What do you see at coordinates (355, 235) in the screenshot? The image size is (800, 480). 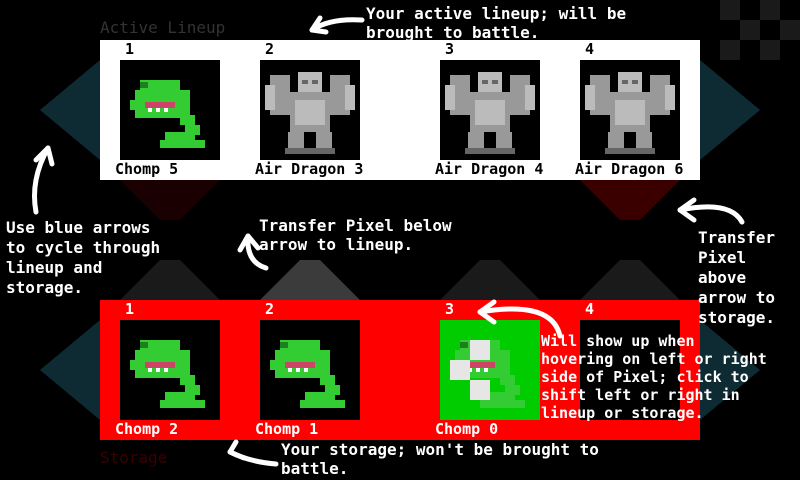 I see `transfer-below-note: Transfer Pixel below arrow to lineup.` at bounding box center [355, 235].